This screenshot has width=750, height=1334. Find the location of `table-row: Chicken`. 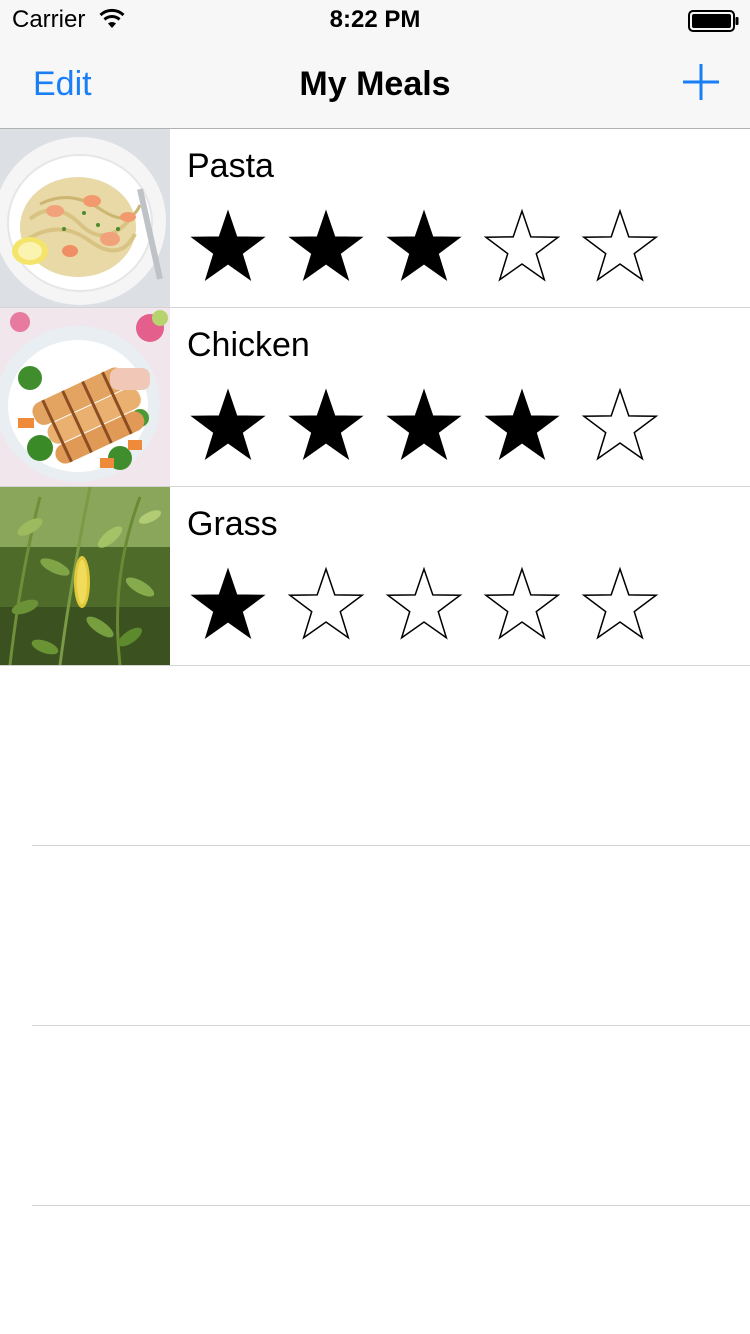

table-row: Chicken is located at coordinates (375, 397).